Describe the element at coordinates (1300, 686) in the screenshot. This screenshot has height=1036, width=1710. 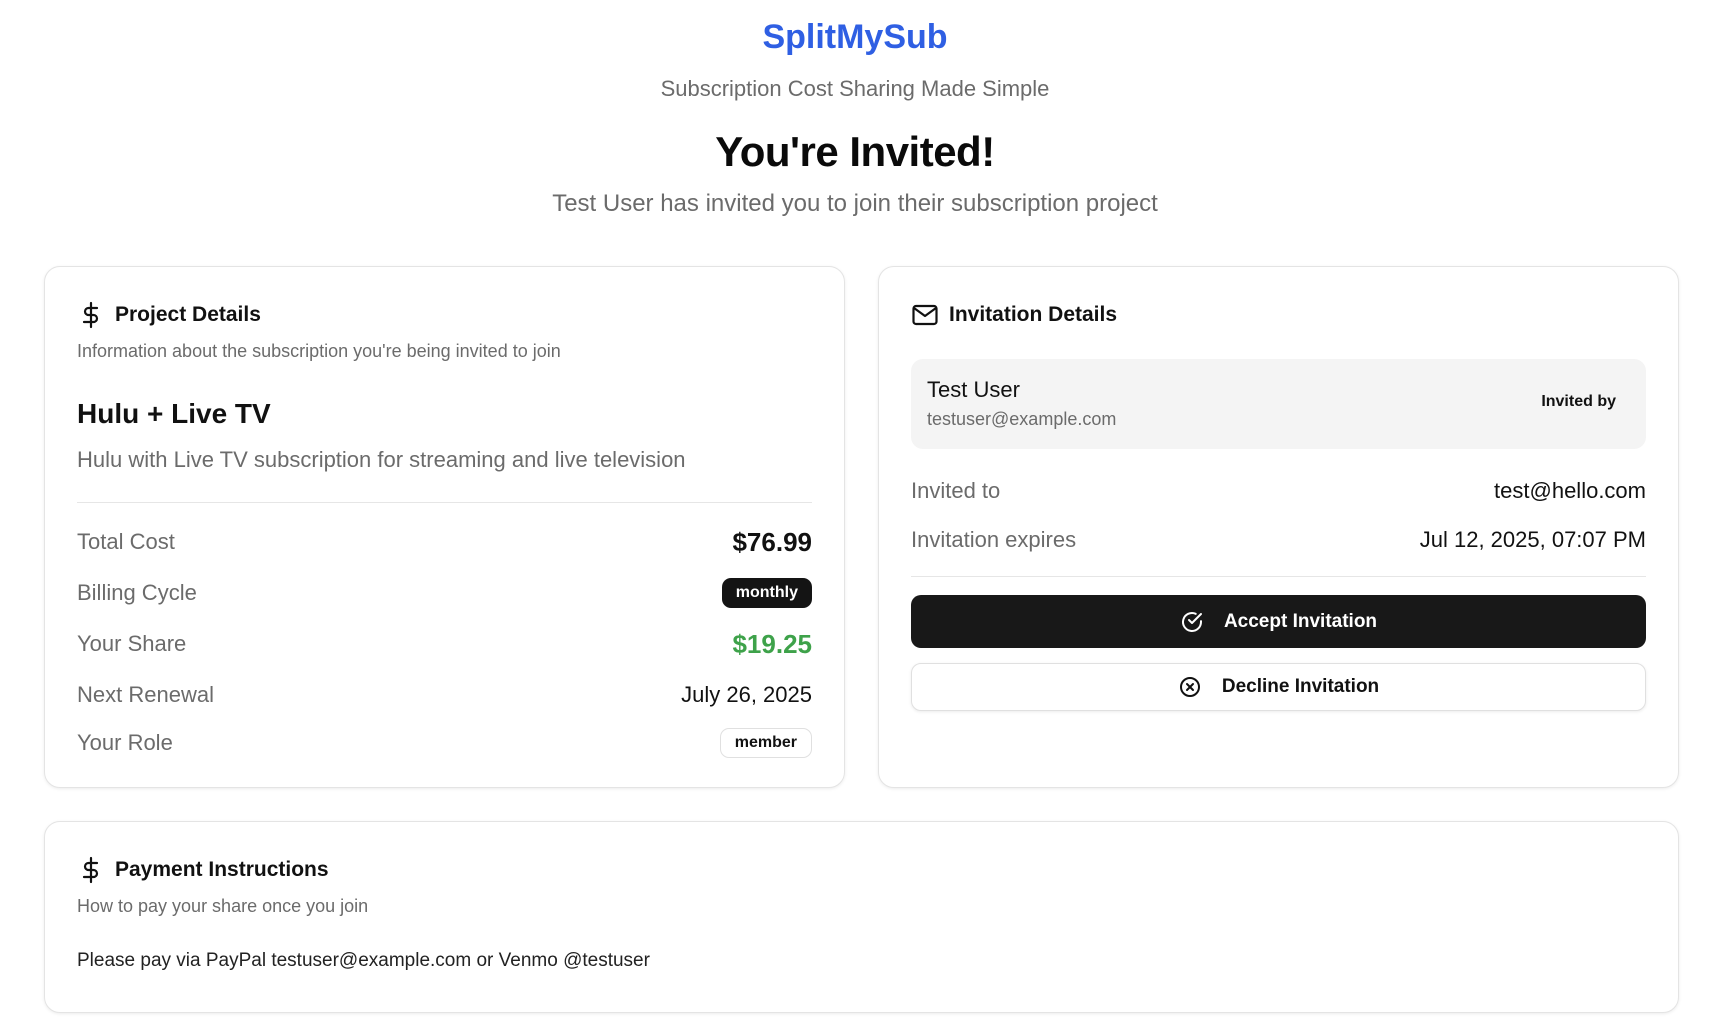
I see `decline-label: Decline Invitation` at that location.